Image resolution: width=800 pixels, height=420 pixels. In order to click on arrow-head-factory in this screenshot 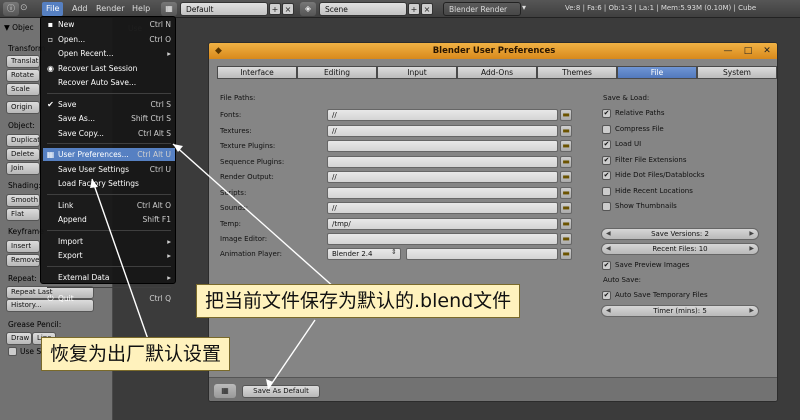, I will do `click(94, 183)`.